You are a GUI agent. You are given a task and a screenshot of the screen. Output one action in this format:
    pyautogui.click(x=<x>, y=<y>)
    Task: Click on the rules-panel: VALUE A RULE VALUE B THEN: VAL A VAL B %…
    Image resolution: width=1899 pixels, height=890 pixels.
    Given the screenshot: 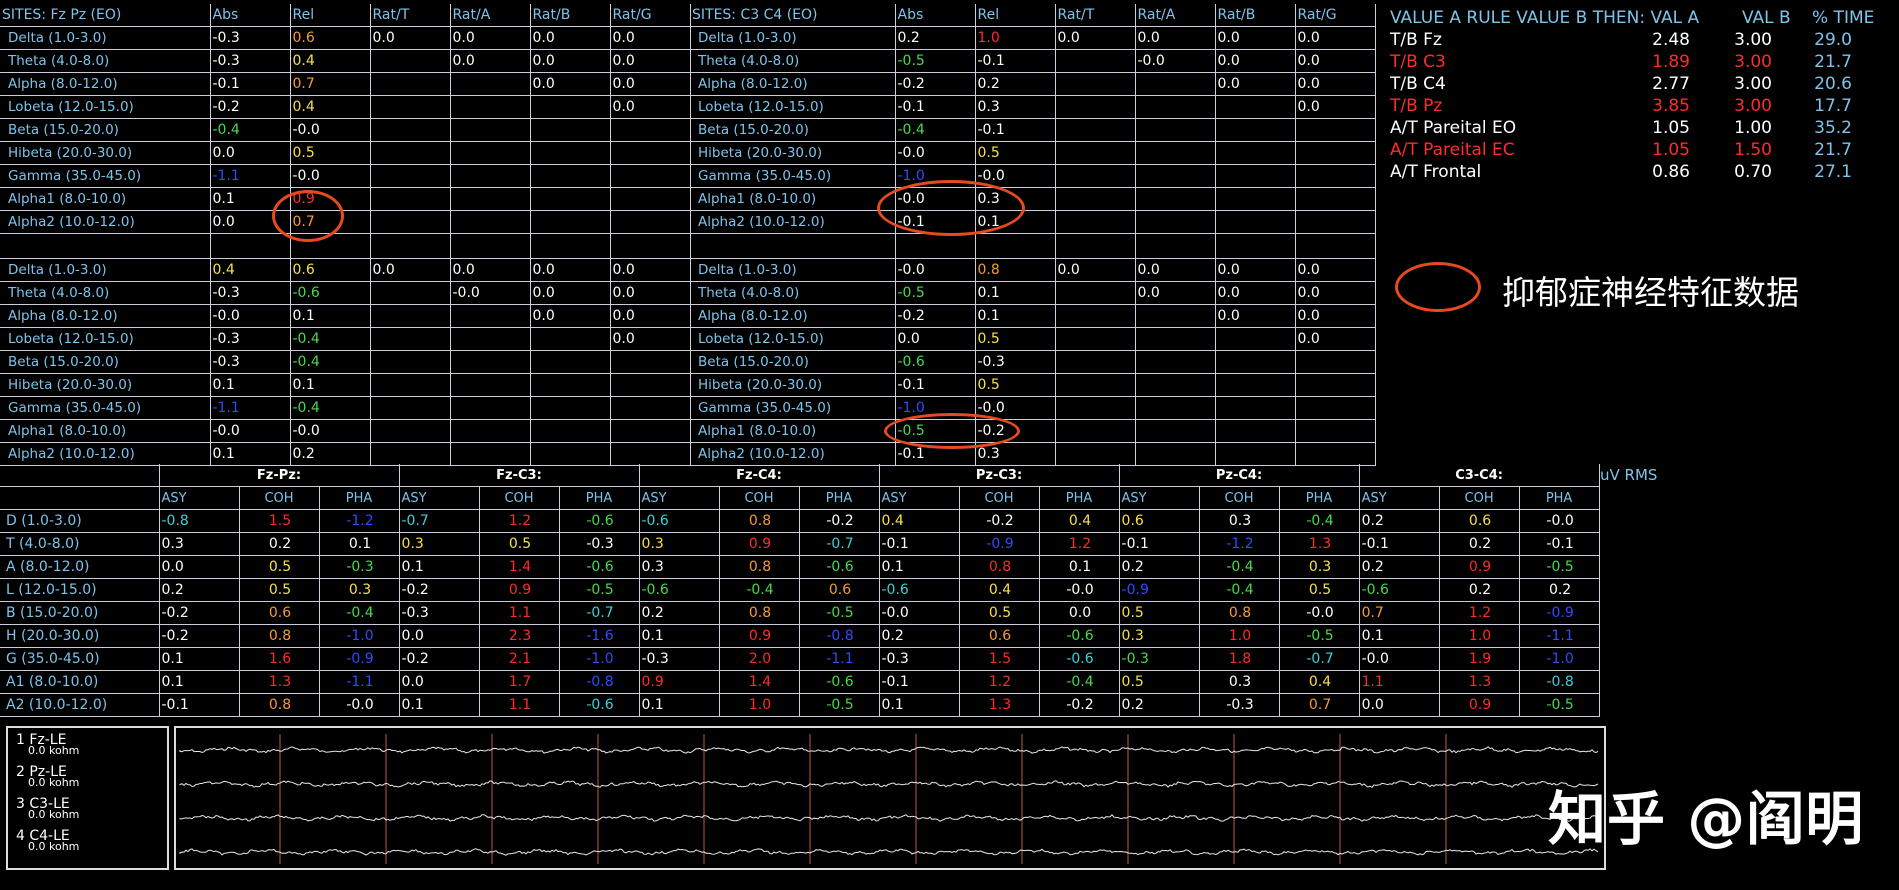 What is the action you would take?
    pyautogui.click(x=1640, y=106)
    